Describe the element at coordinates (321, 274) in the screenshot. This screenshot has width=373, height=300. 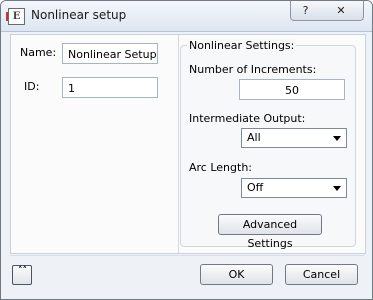
I see `cancel-button: Cancel` at that location.